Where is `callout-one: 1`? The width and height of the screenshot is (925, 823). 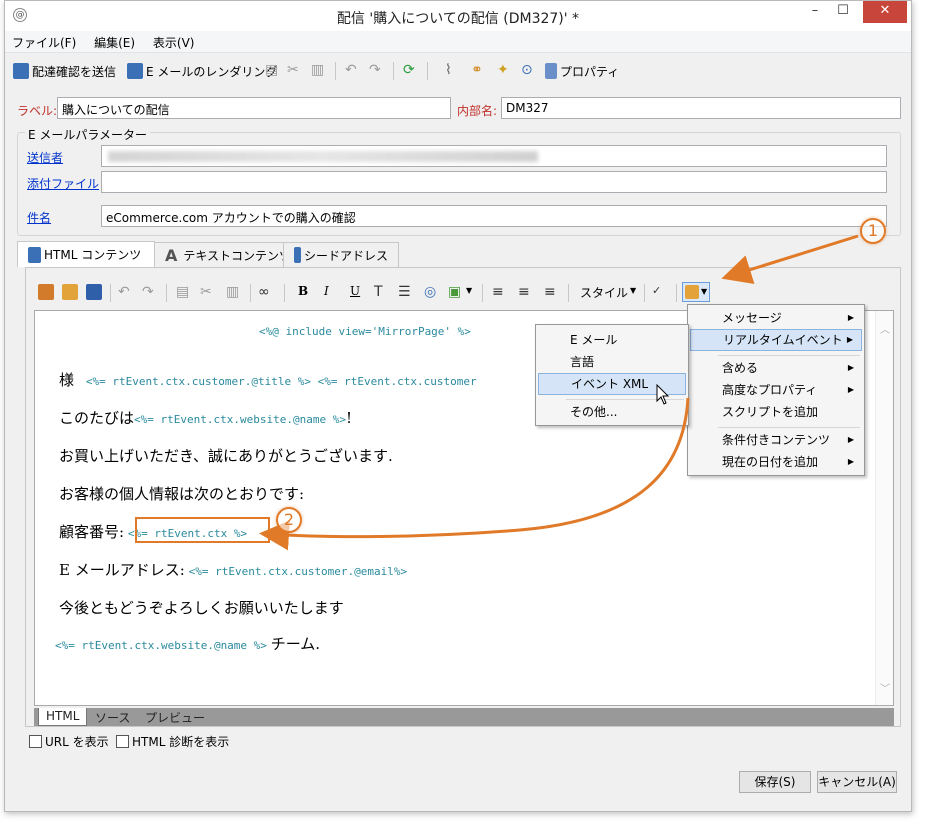
callout-one: 1 is located at coordinates (873, 231).